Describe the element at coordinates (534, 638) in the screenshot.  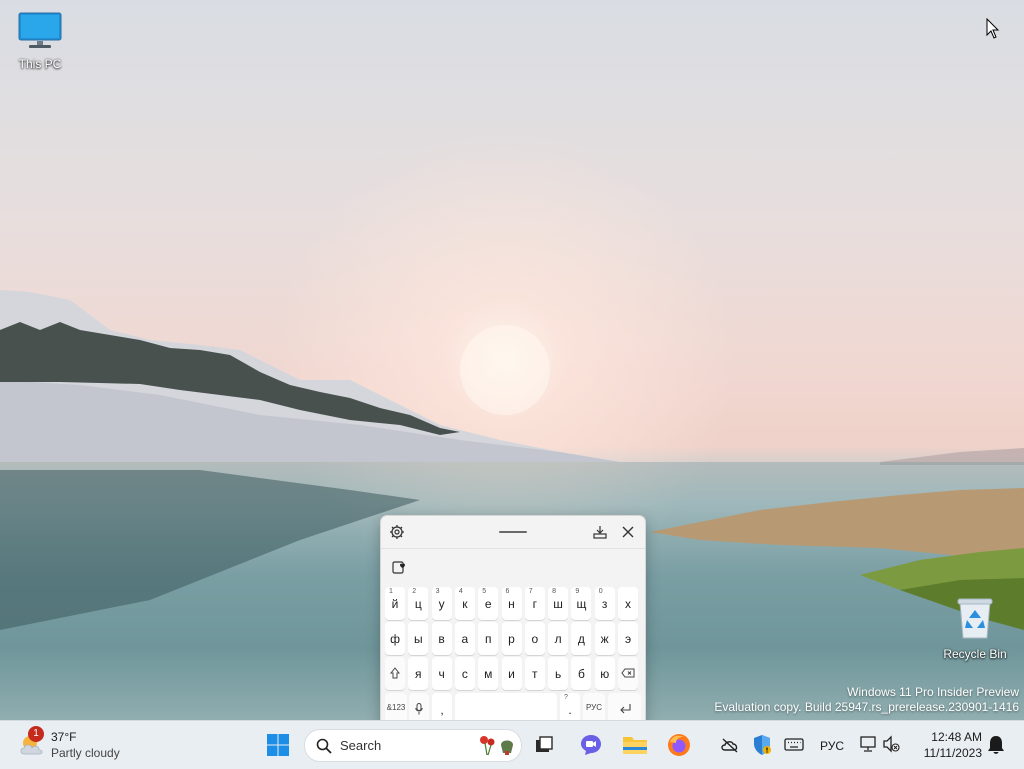
I see `key-18: о` at that location.